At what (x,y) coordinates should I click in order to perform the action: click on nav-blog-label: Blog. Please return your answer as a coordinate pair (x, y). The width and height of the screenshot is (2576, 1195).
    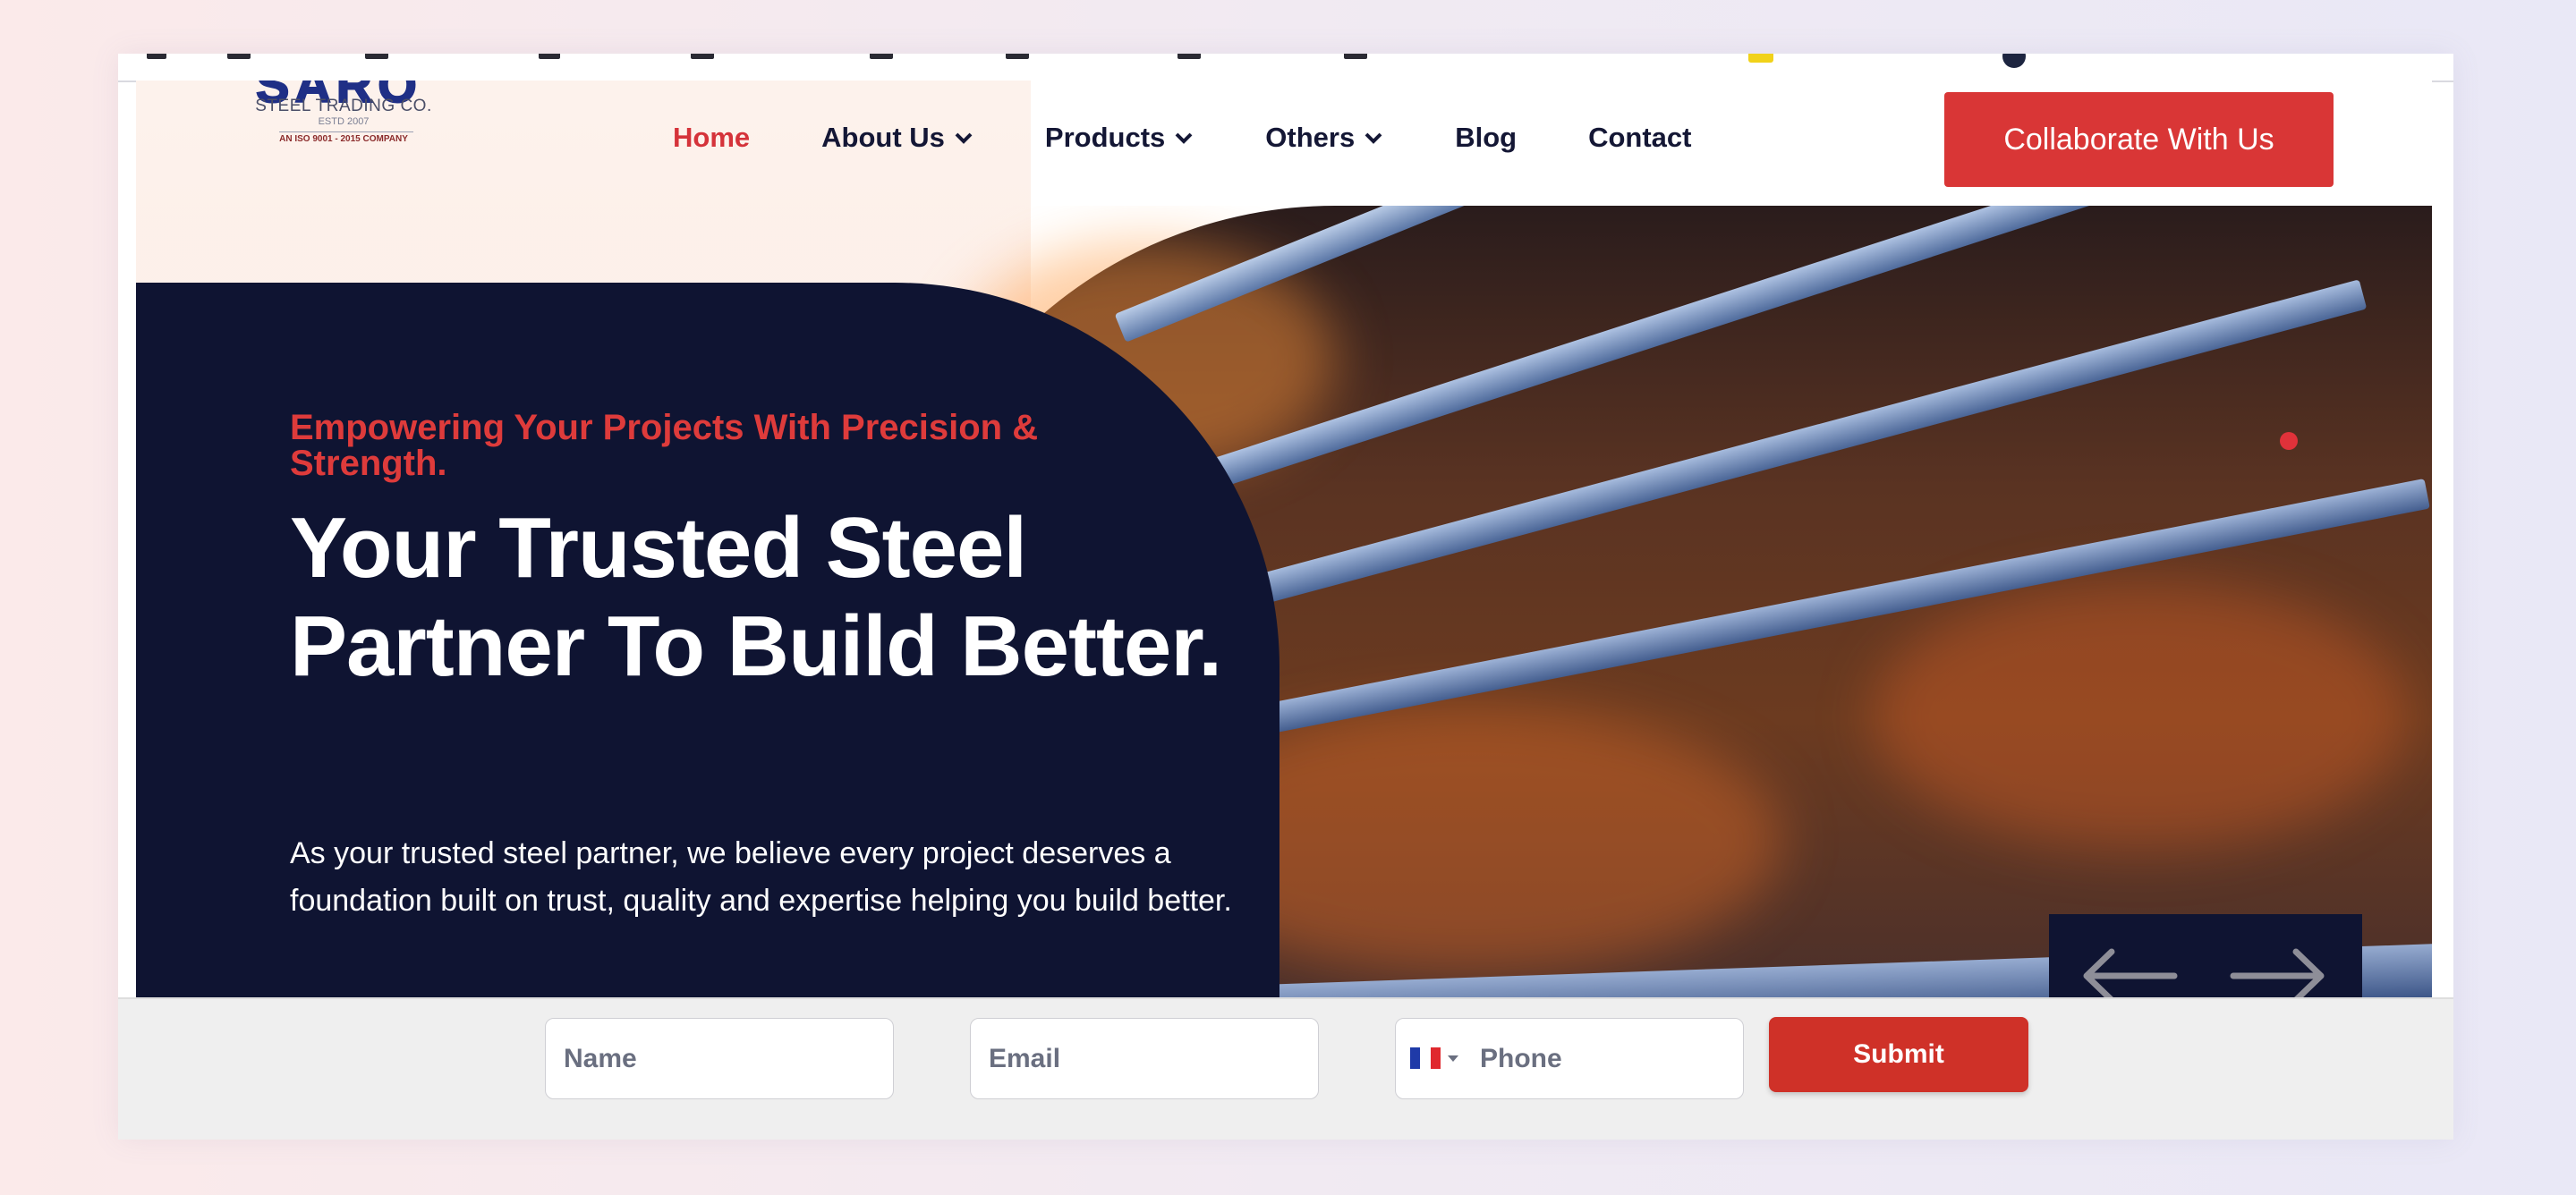
    Looking at the image, I should click on (1486, 137).